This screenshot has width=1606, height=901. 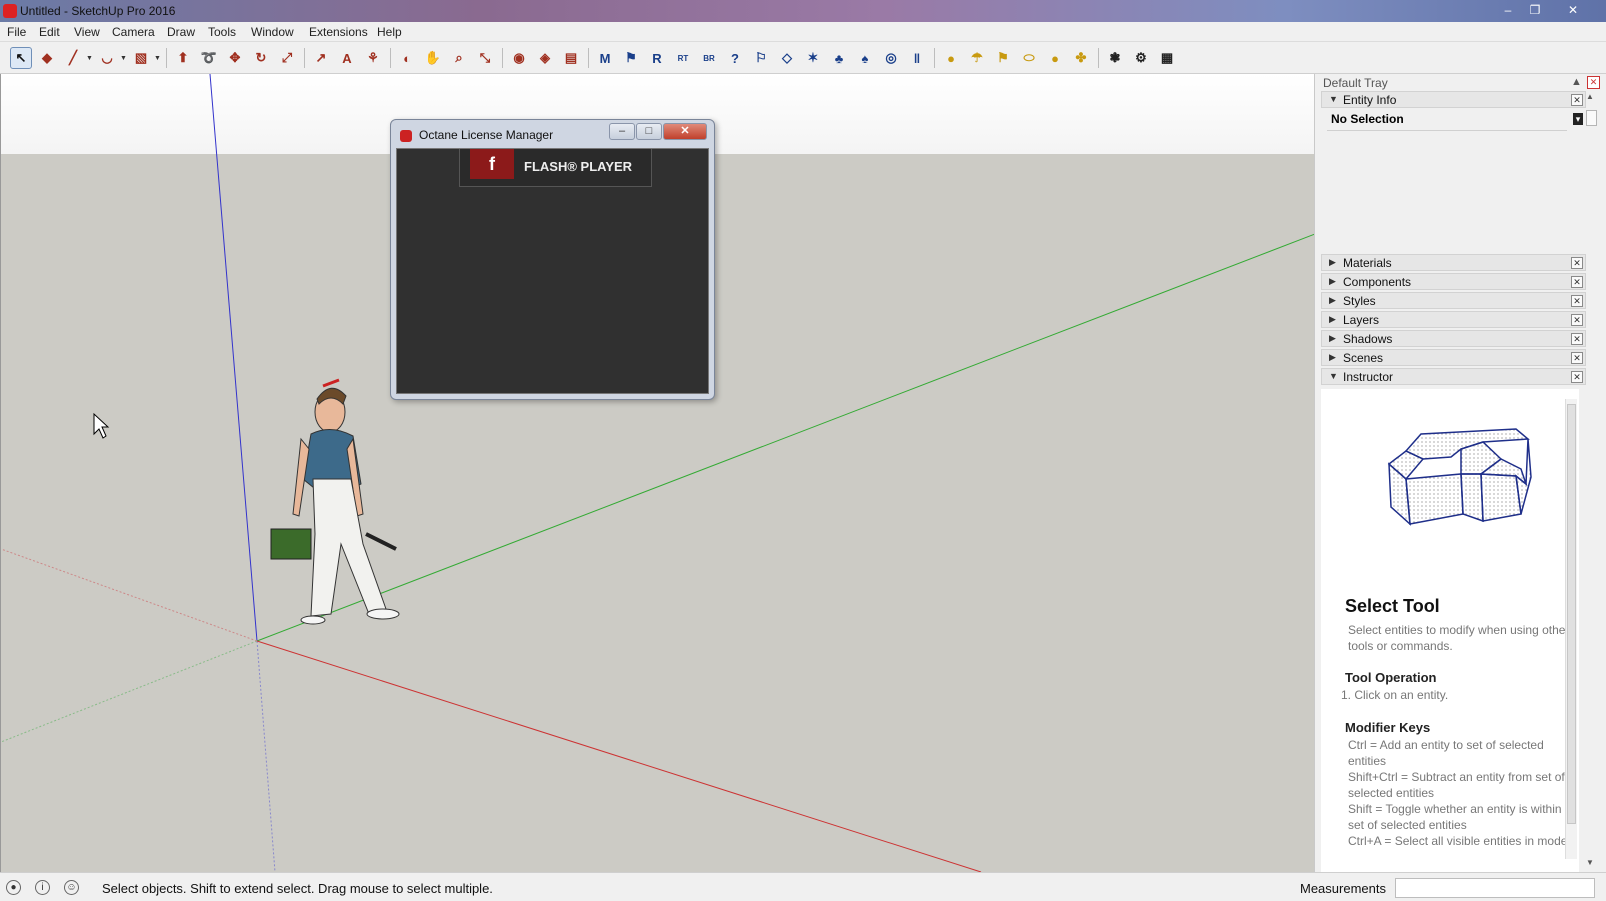 I want to click on instructor-scroll-thumb, so click(x=1571, y=614).